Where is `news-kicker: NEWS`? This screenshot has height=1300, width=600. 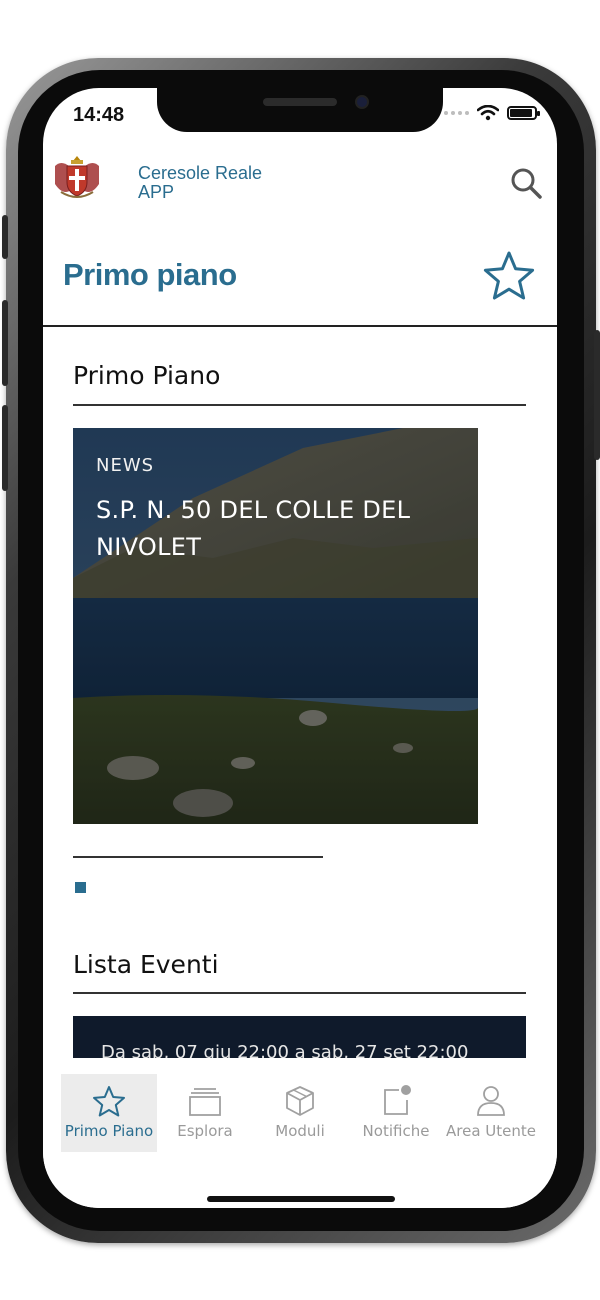 news-kicker: NEWS is located at coordinates (125, 465).